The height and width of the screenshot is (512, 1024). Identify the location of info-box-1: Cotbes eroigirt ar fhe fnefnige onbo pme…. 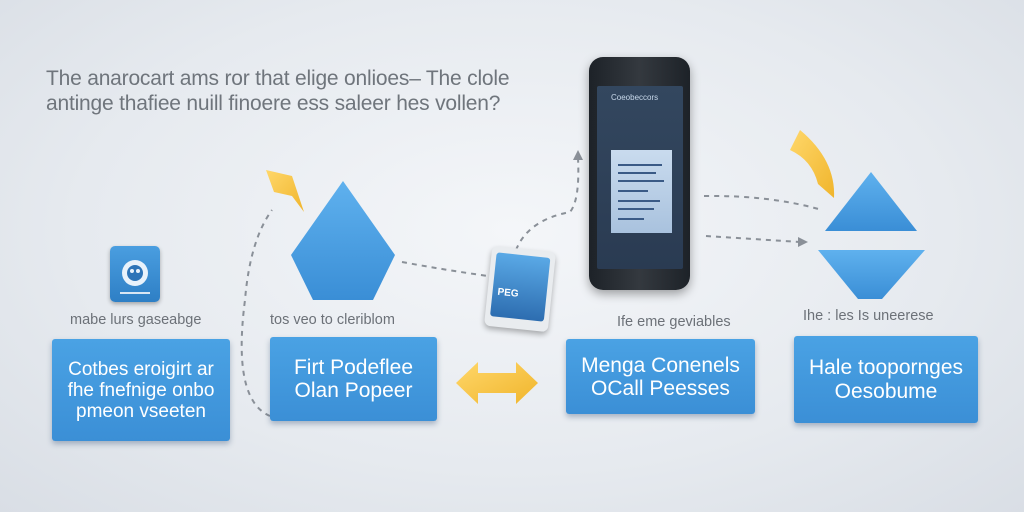
(141, 390).